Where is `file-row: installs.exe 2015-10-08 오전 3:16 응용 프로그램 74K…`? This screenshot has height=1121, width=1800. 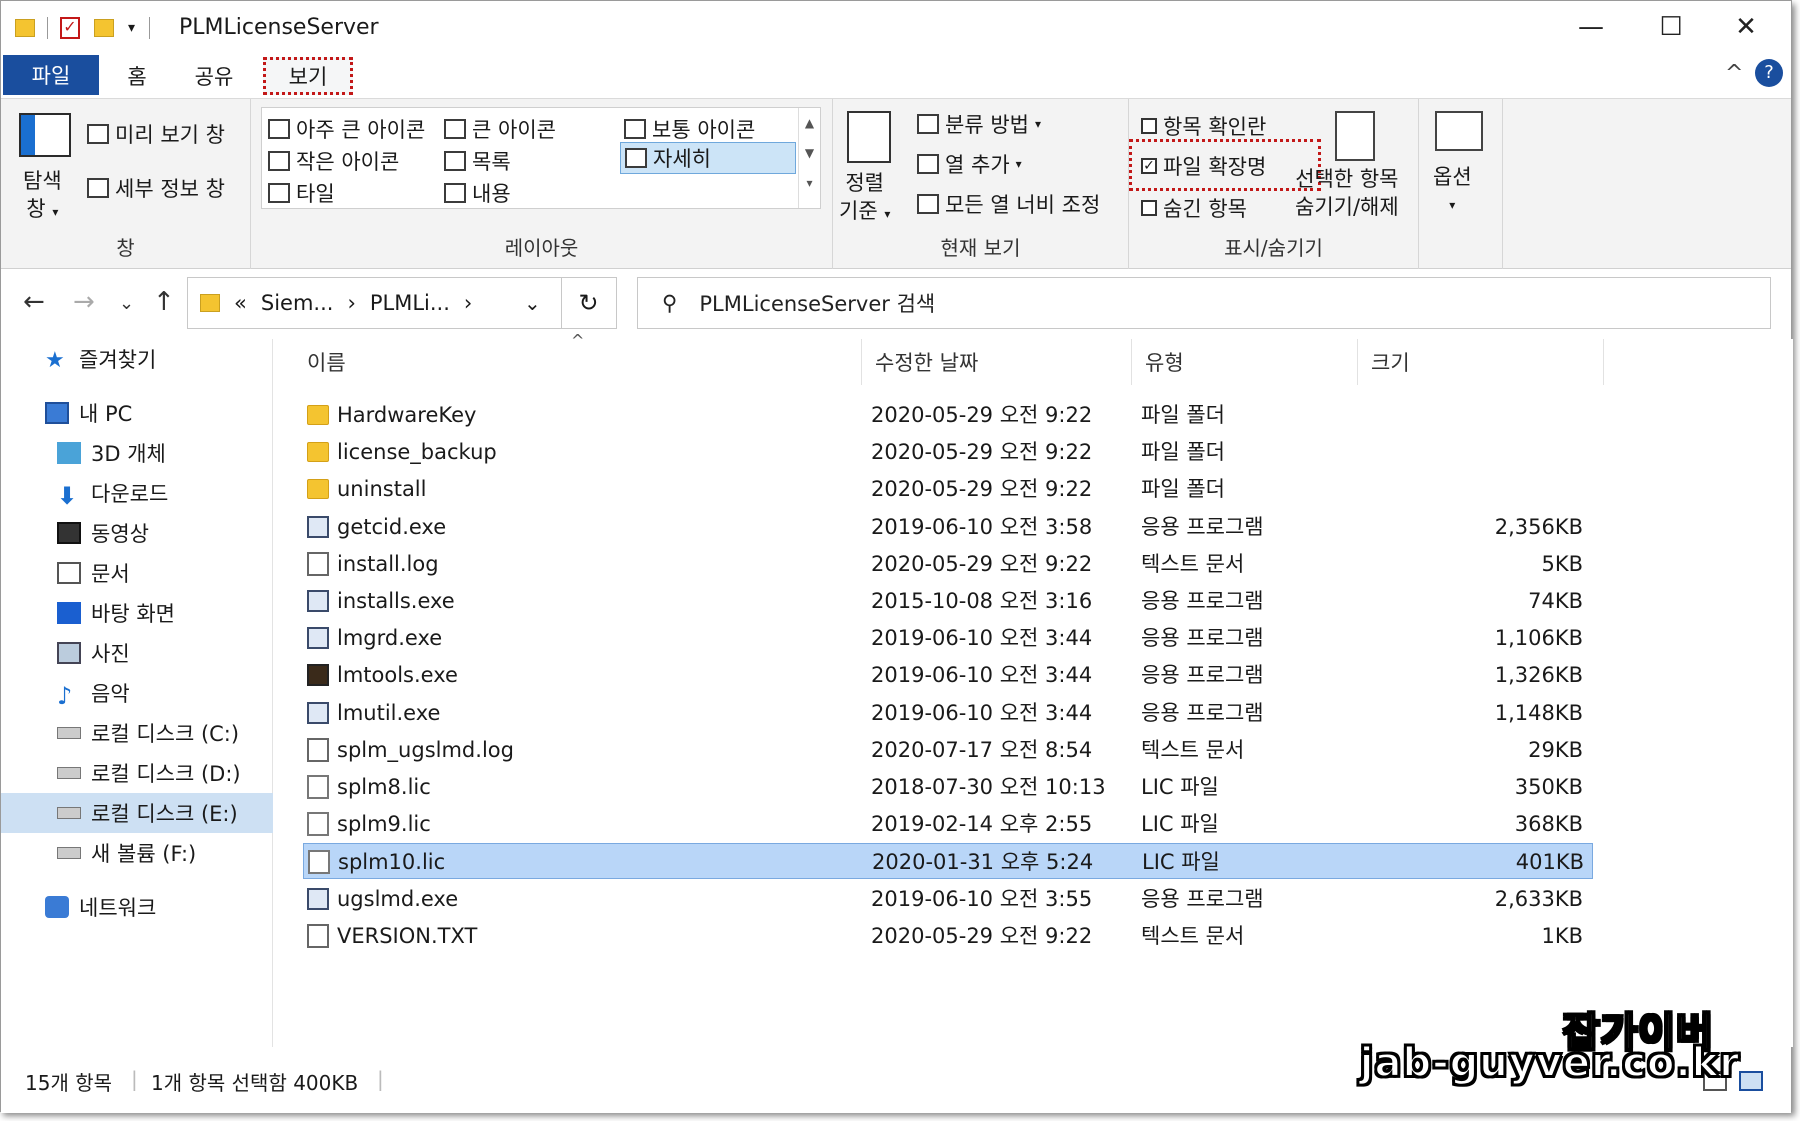
file-row: installs.exe 2015-10-08 오전 3:16 응용 프로그램 74K… is located at coordinates (948, 601).